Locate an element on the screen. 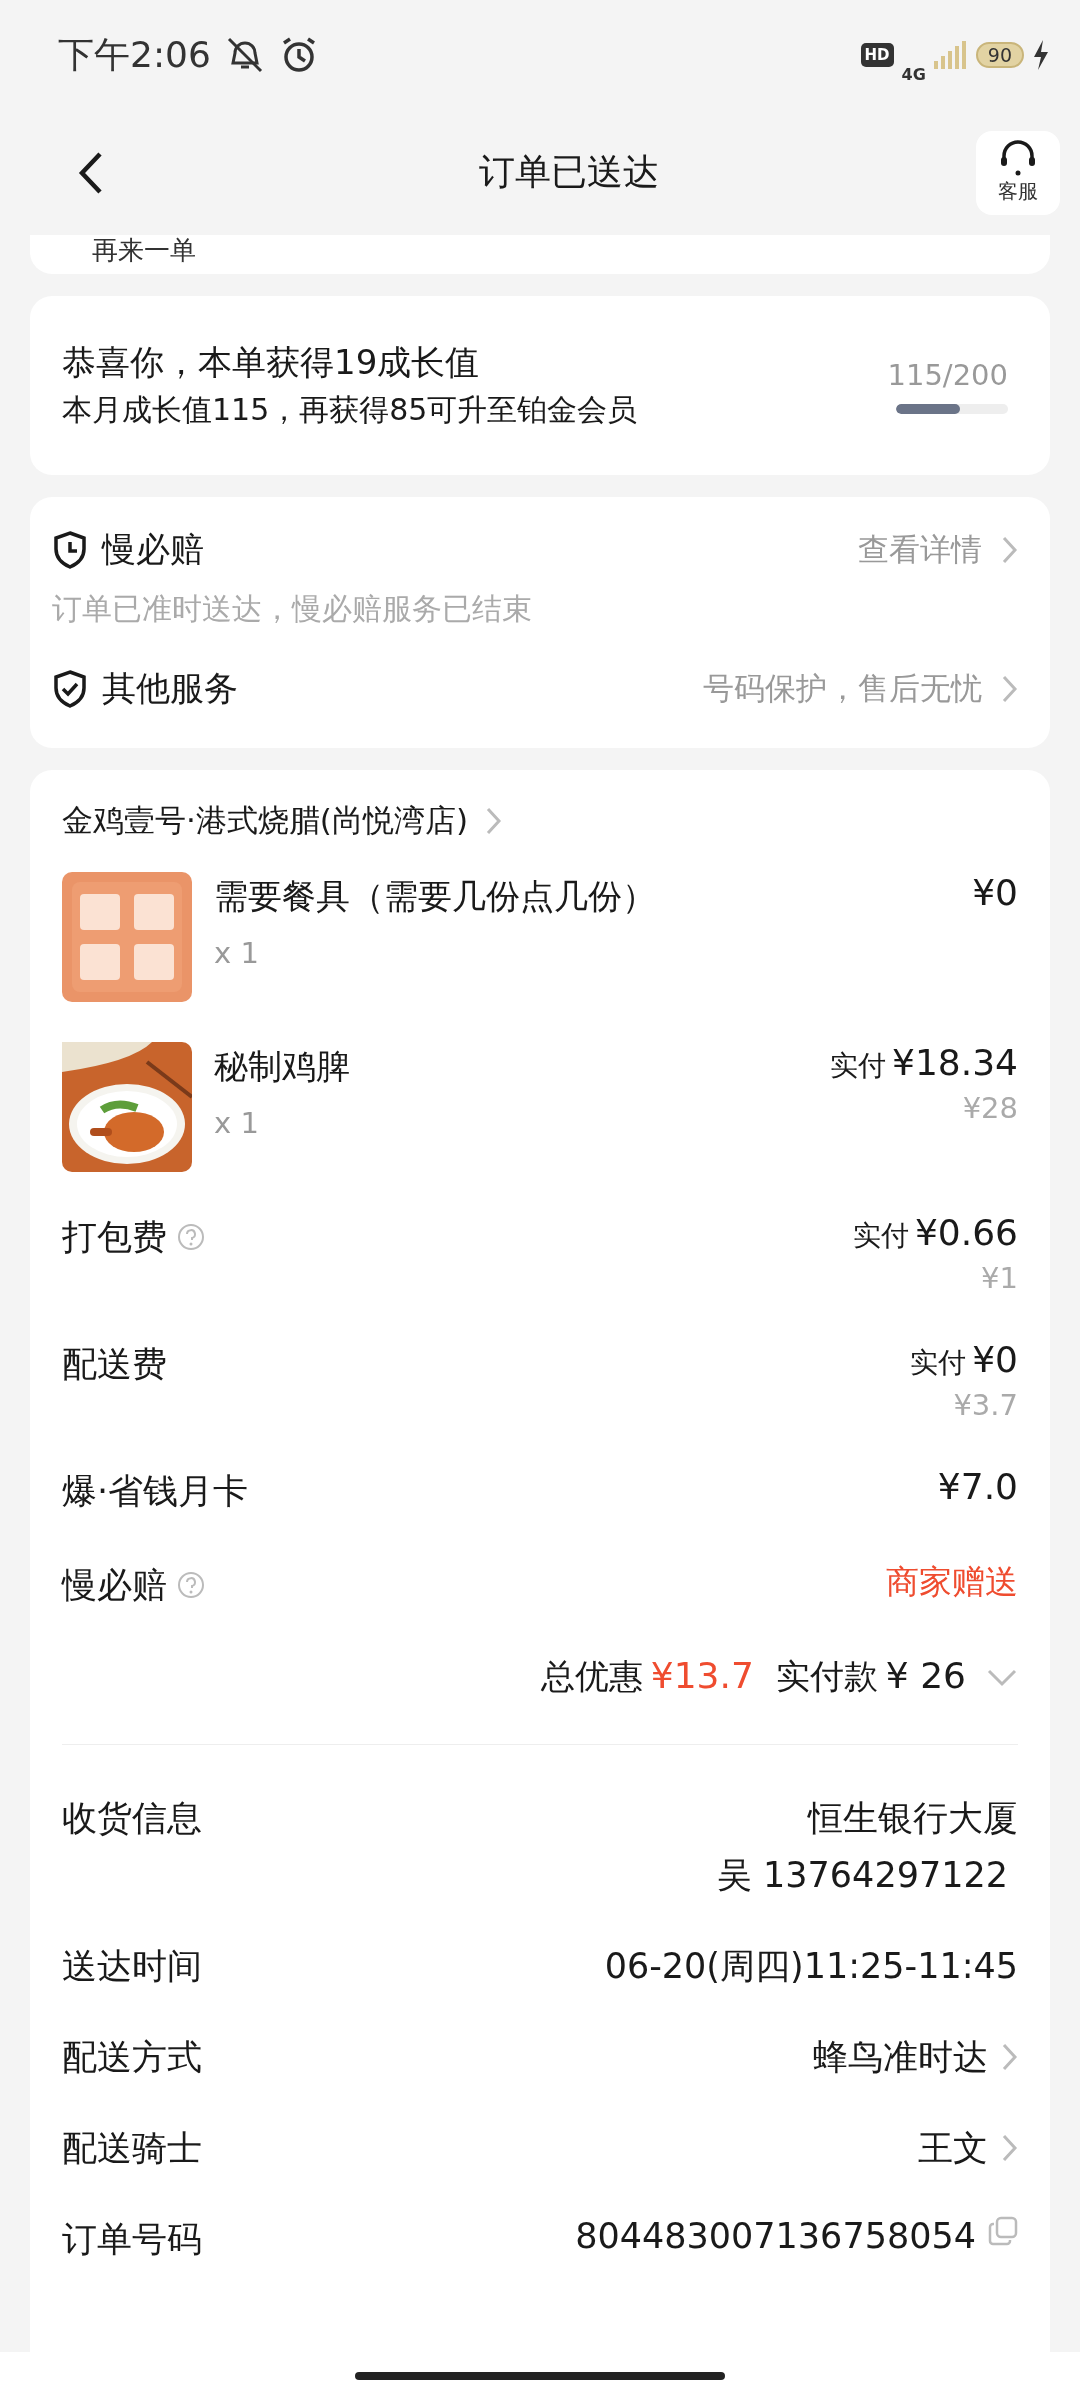 The image size is (1080, 2400). shield-clock-icon is located at coordinates (70, 550).